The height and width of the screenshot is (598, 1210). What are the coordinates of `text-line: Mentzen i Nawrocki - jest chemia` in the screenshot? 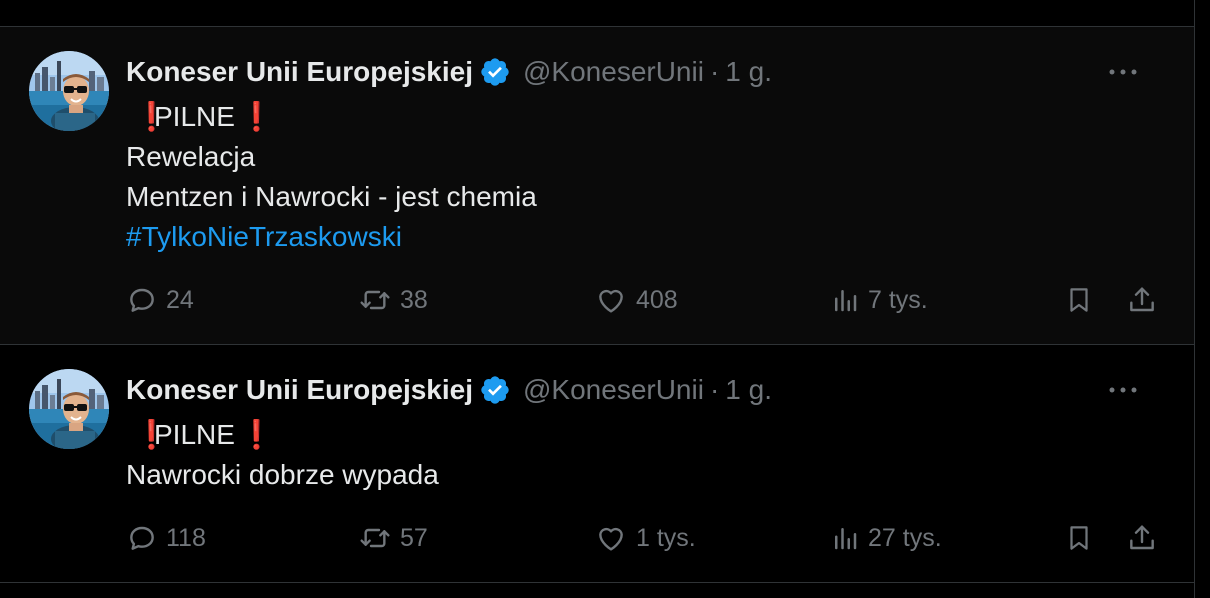 It's located at (331, 196).